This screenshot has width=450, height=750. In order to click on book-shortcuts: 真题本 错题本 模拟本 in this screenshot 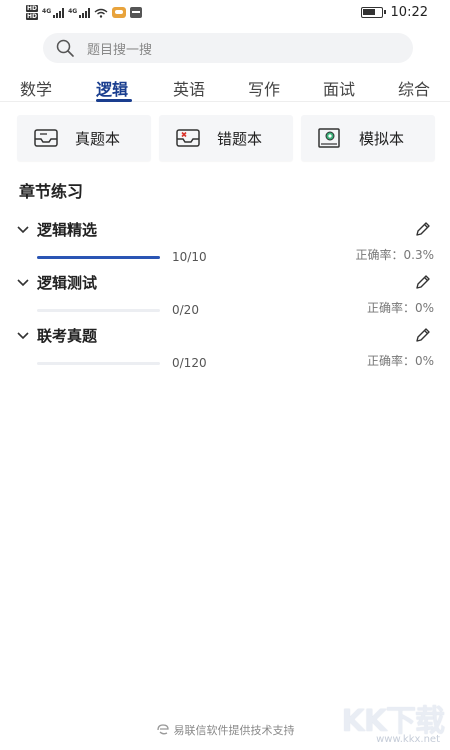, I will do `click(226, 139)`.